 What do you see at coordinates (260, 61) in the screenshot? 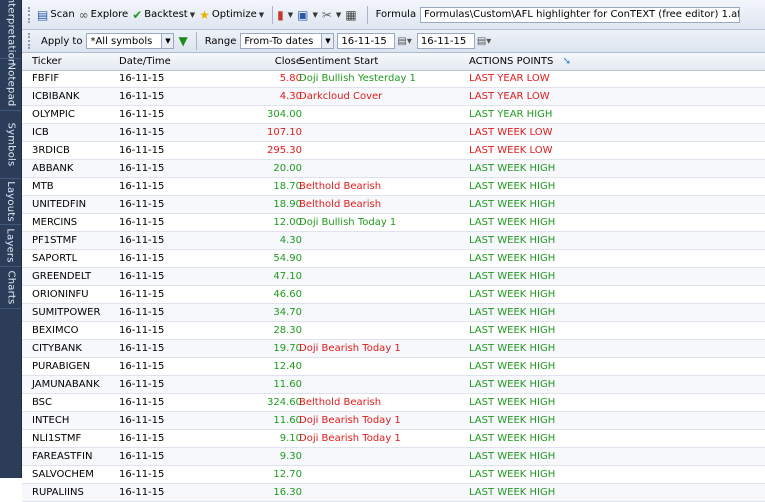
I see `column-header-close: Close` at bounding box center [260, 61].